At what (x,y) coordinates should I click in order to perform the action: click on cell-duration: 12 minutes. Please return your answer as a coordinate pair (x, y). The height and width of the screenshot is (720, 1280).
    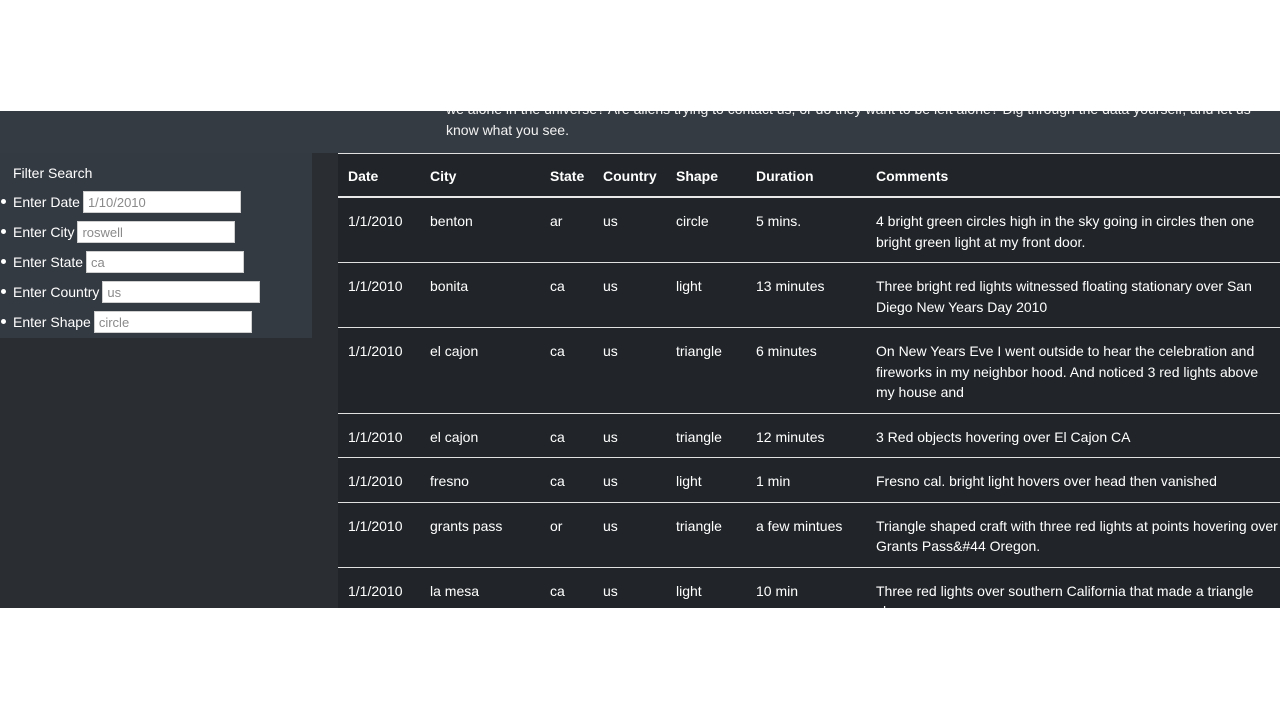
    Looking at the image, I should click on (806, 435).